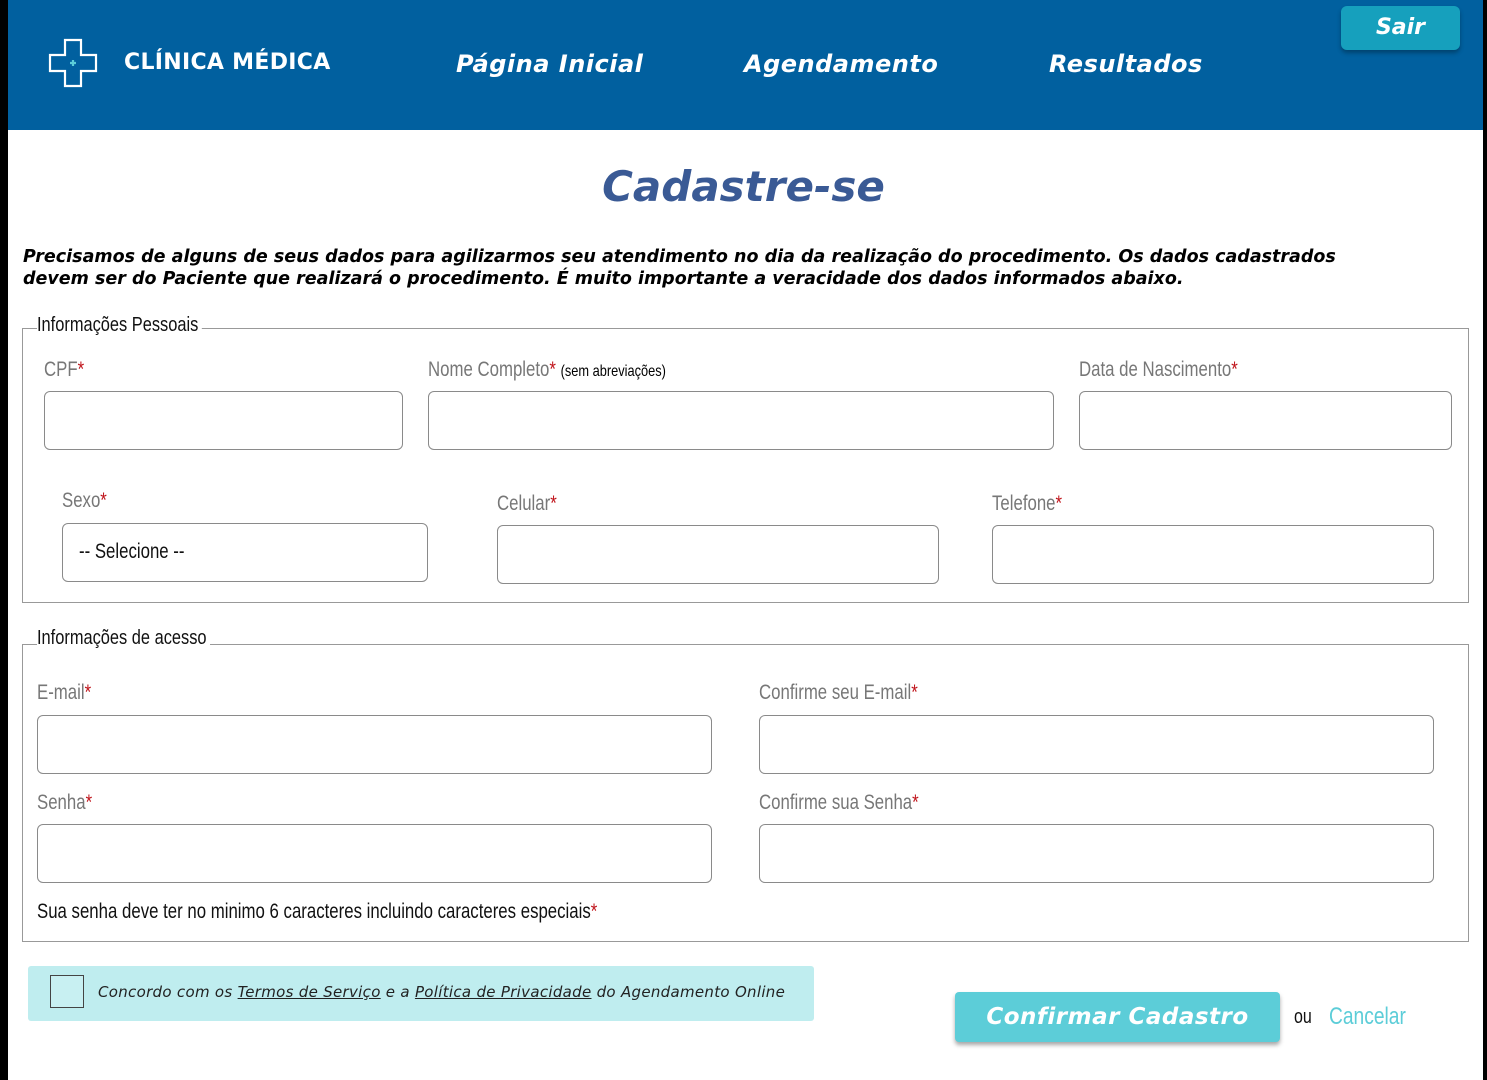 The width and height of the screenshot is (1487, 1080). Describe the element at coordinates (245, 552) in the screenshot. I see `sex-select: -- Selecione --` at that location.